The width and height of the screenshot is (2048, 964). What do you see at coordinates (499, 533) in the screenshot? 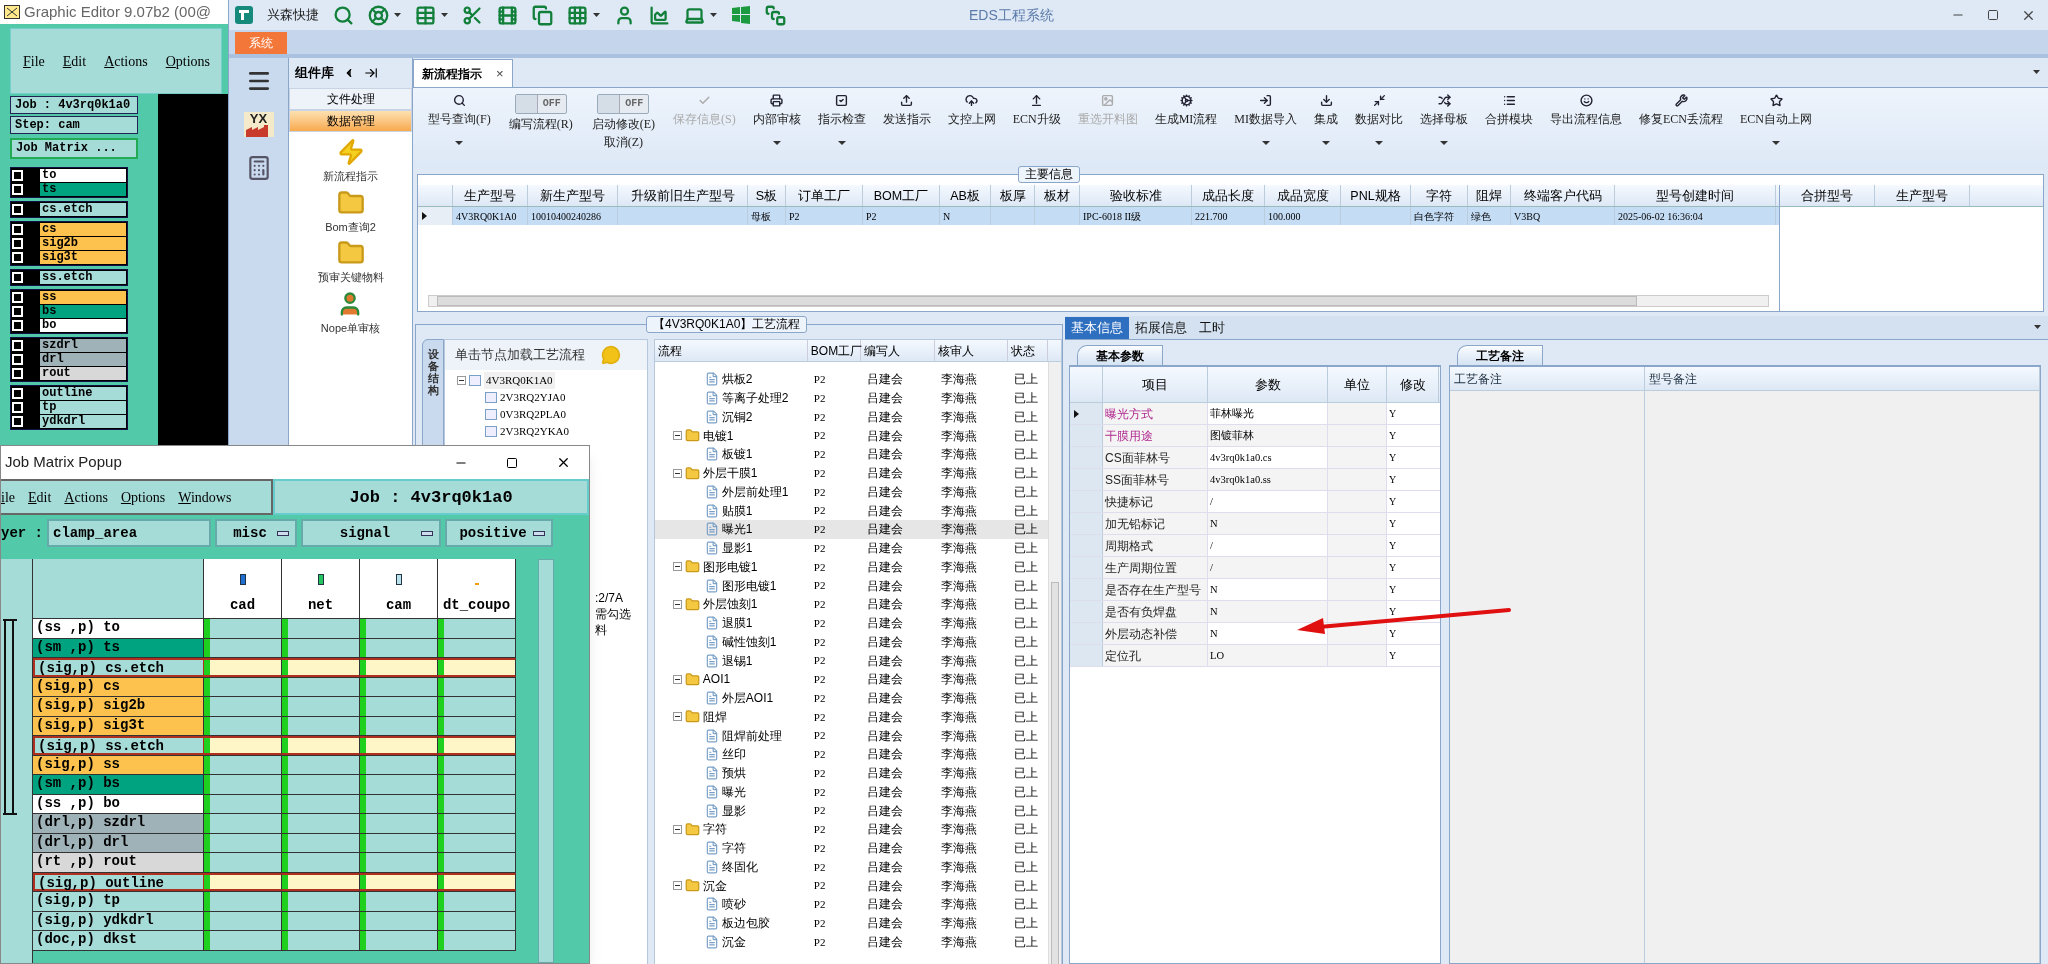
I see `dropdown: positive` at bounding box center [499, 533].